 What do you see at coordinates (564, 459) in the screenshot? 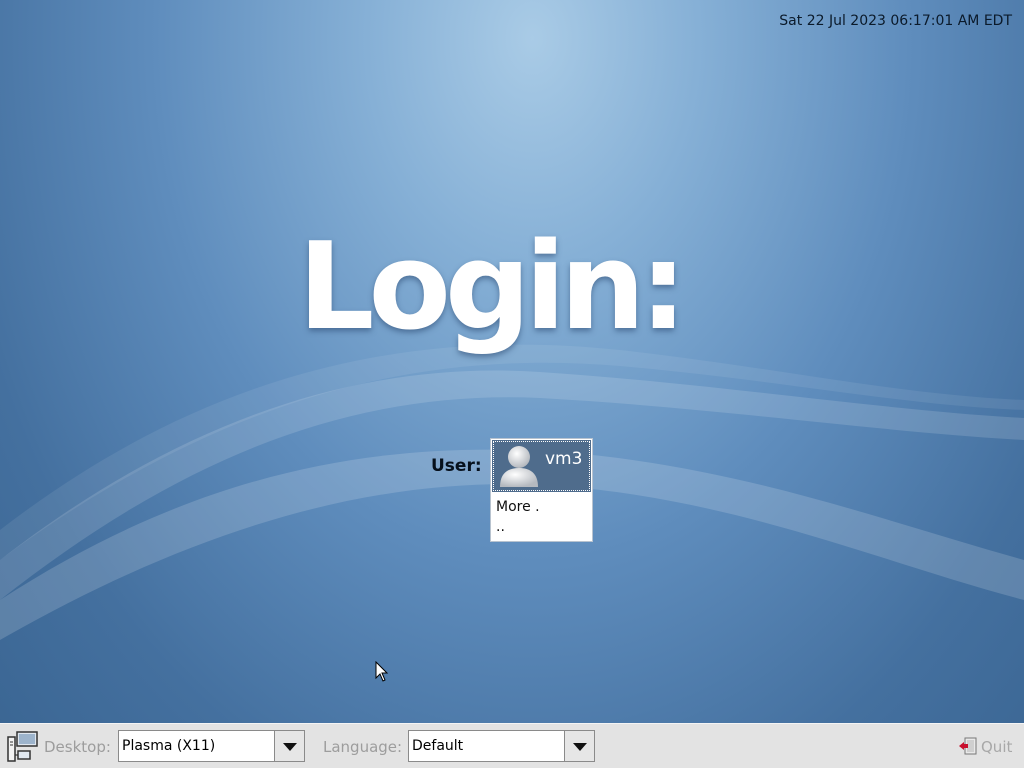
I see `user-name: vm3` at bounding box center [564, 459].